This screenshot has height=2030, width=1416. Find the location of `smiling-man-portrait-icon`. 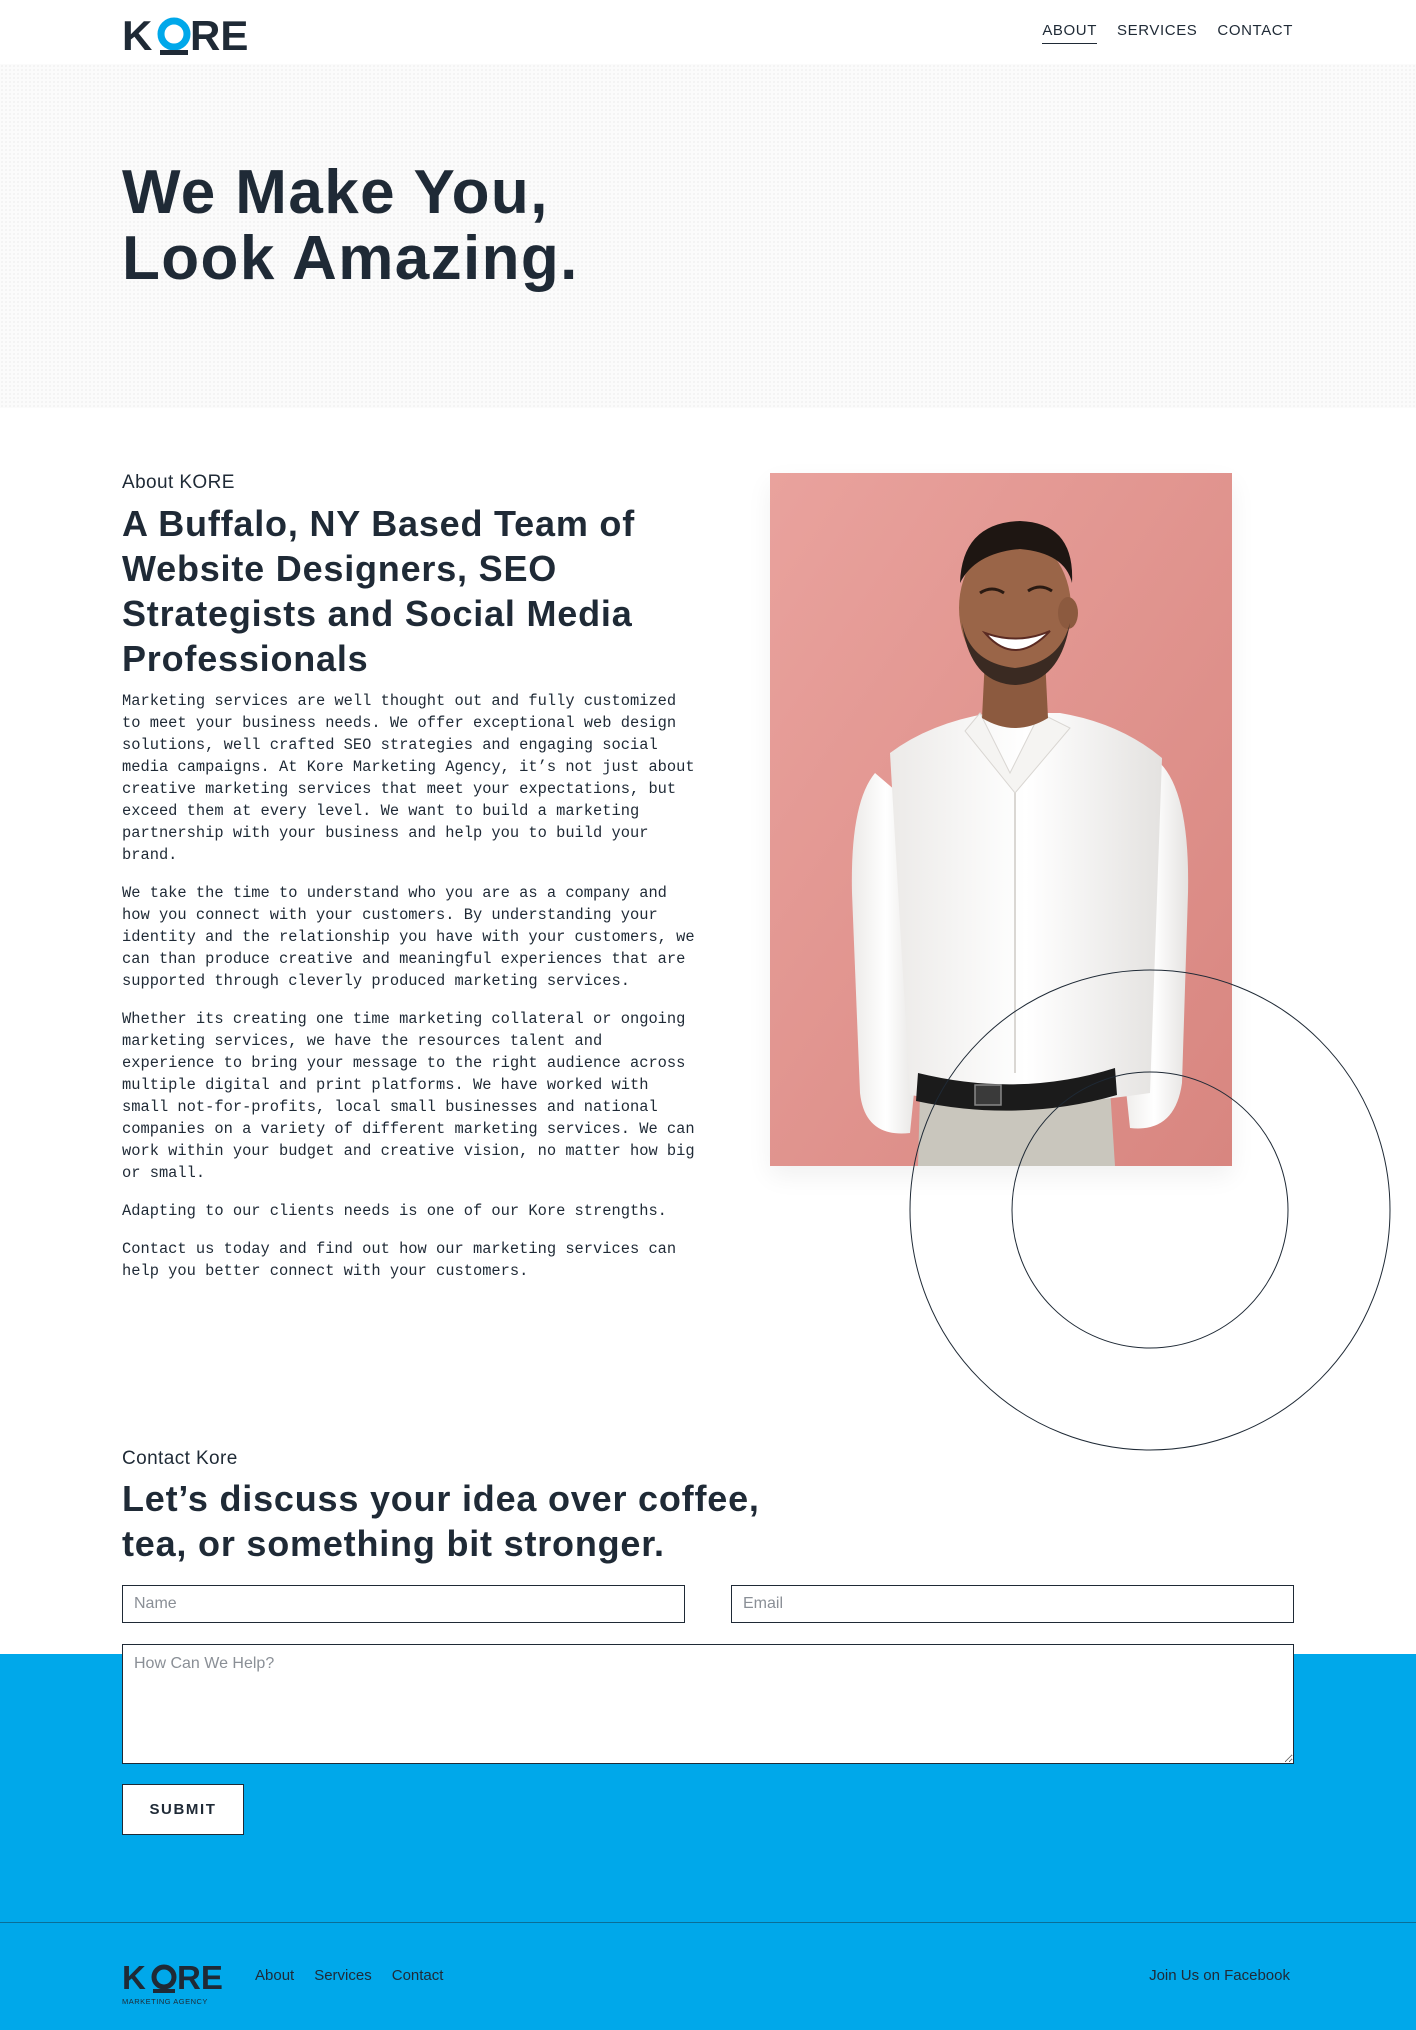

smiling-man-portrait-icon is located at coordinates (1001, 819).